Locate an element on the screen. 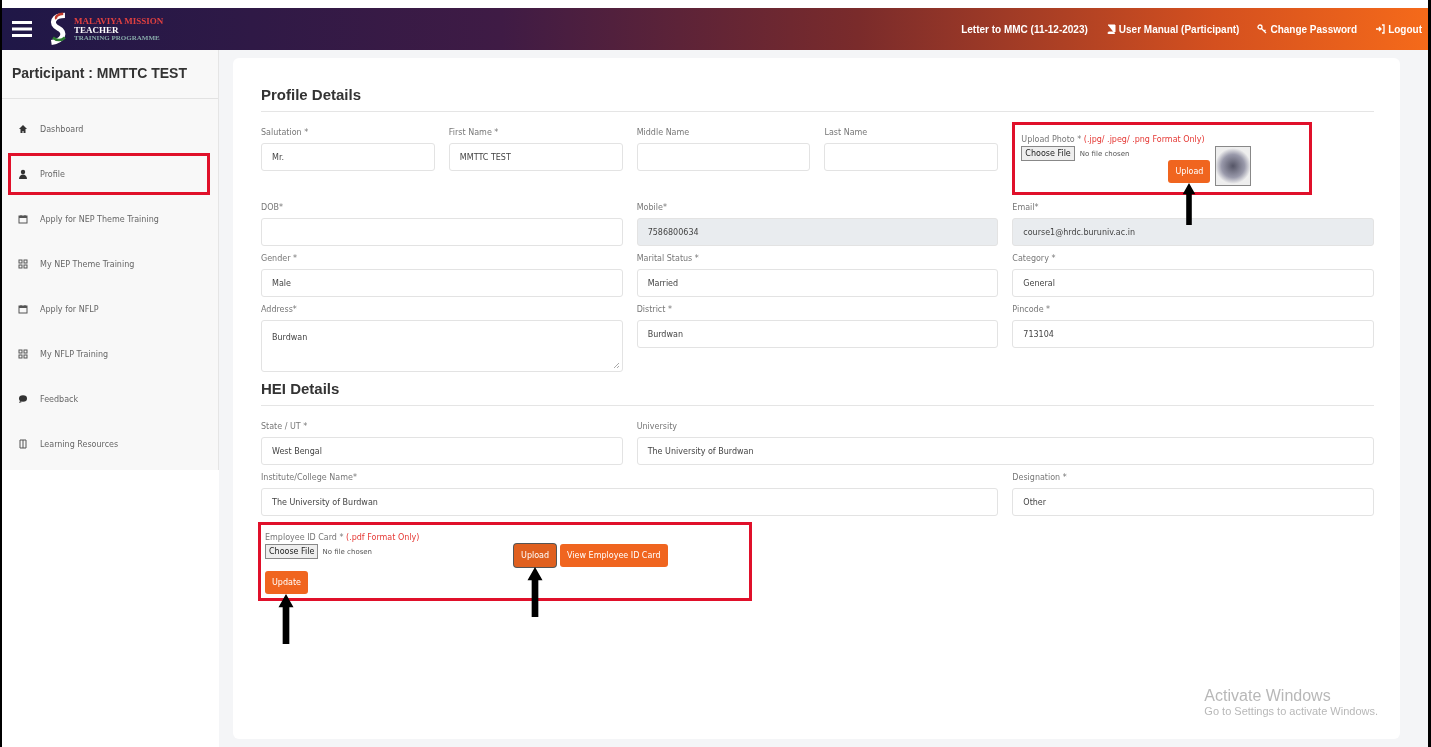  input-field: Burdwan is located at coordinates (817, 334).